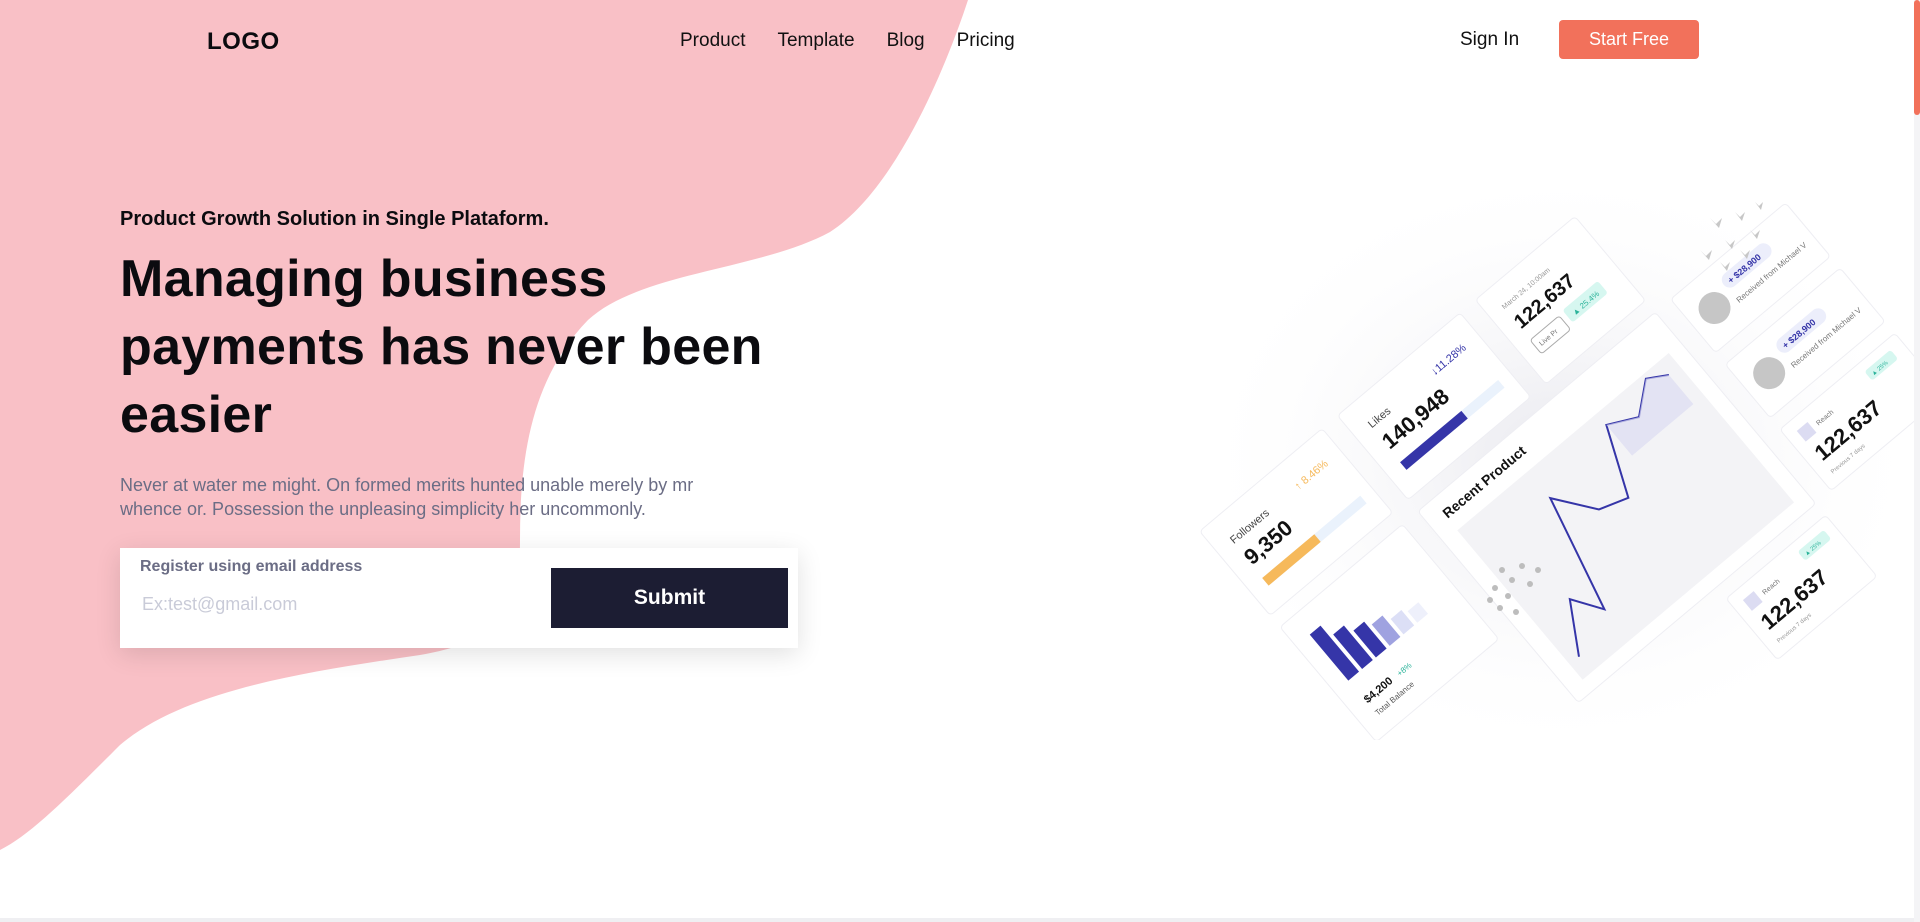 The image size is (1920, 922). I want to click on sign-in-link: Sign In, so click(1489, 40).